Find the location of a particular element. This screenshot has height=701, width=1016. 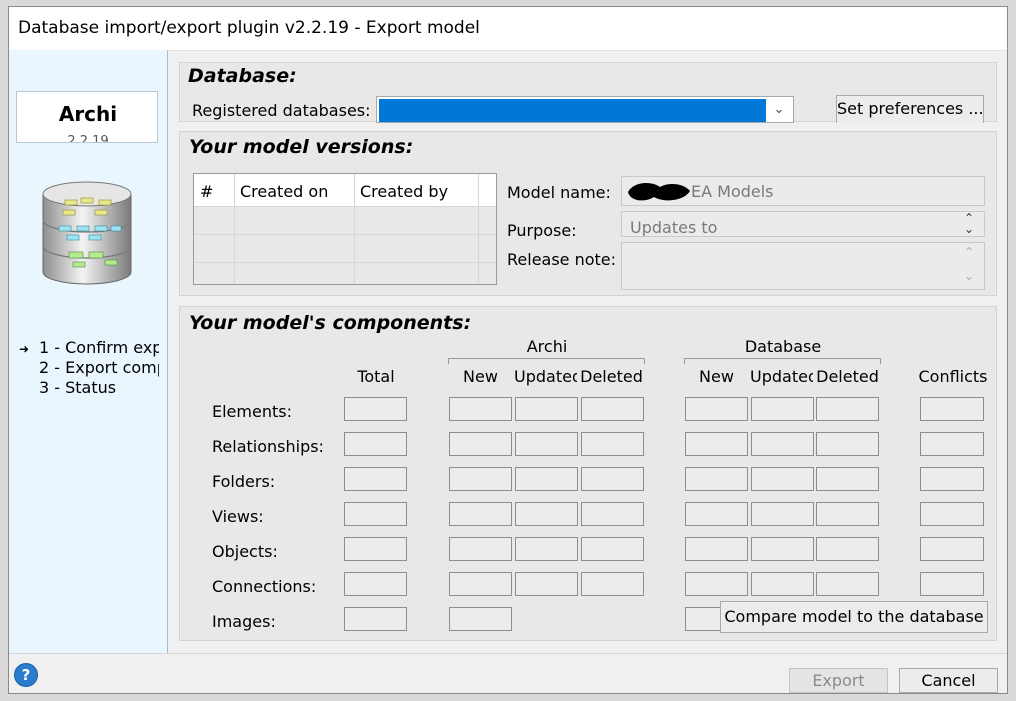

row-label-connections: Connections: is located at coordinates (264, 586).